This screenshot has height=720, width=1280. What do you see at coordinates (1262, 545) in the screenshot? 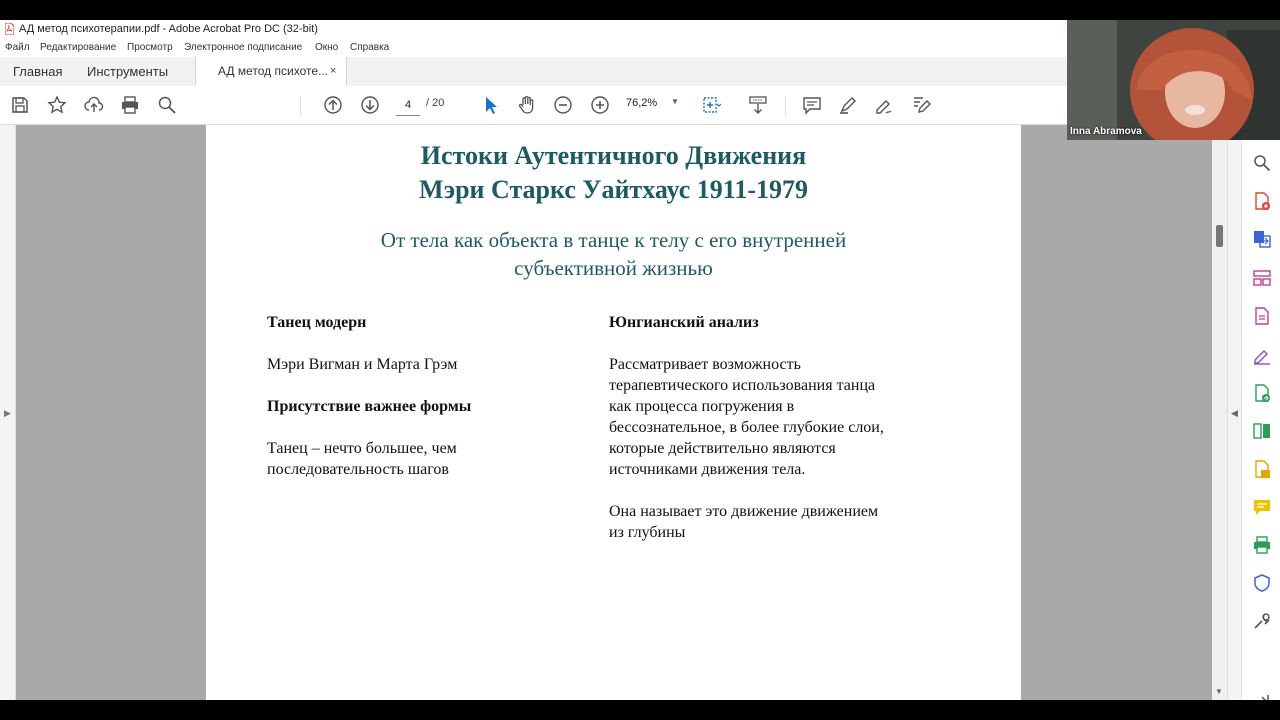
I see `print-production-icon` at bounding box center [1262, 545].